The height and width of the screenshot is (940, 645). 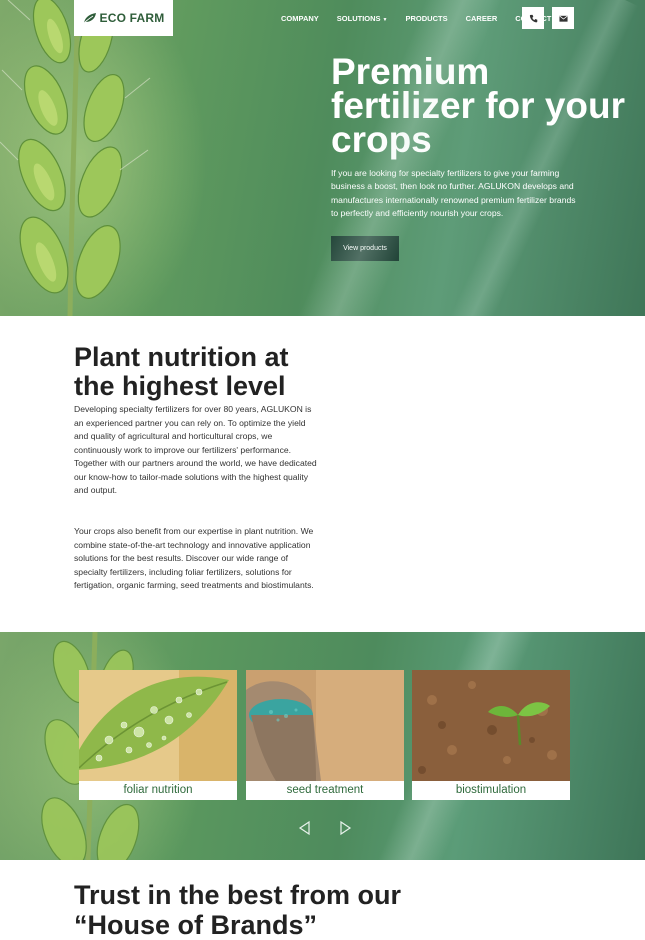 What do you see at coordinates (491, 725) in the screenshot?
I see `seedling-soil-image` at bounding box center [491, 725].